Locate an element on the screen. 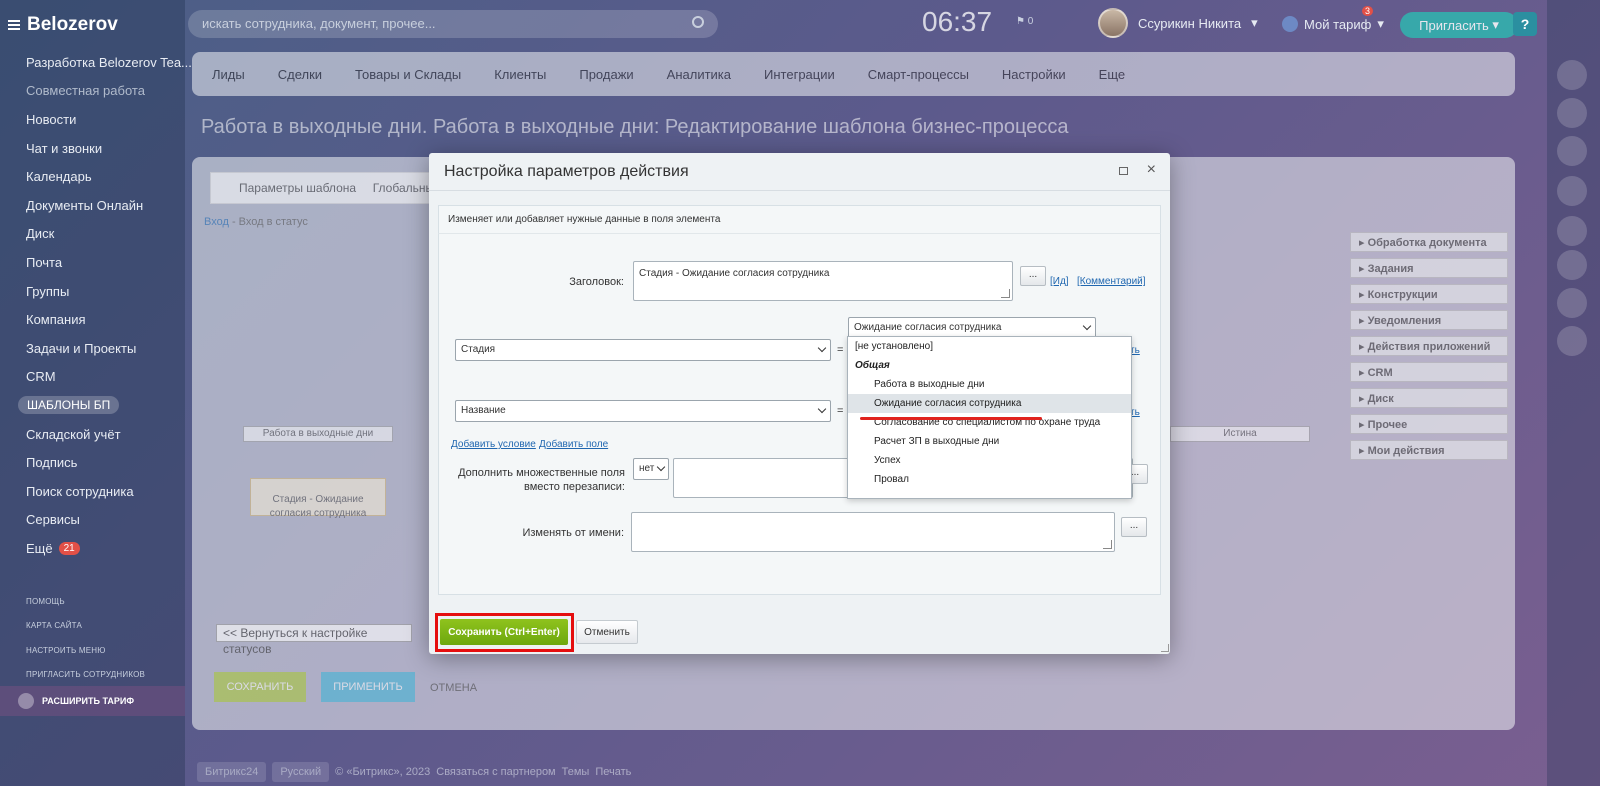 The image size is (1600, 786). action-group: ▸ Обработка документа is located at coordinates (1429, 242).